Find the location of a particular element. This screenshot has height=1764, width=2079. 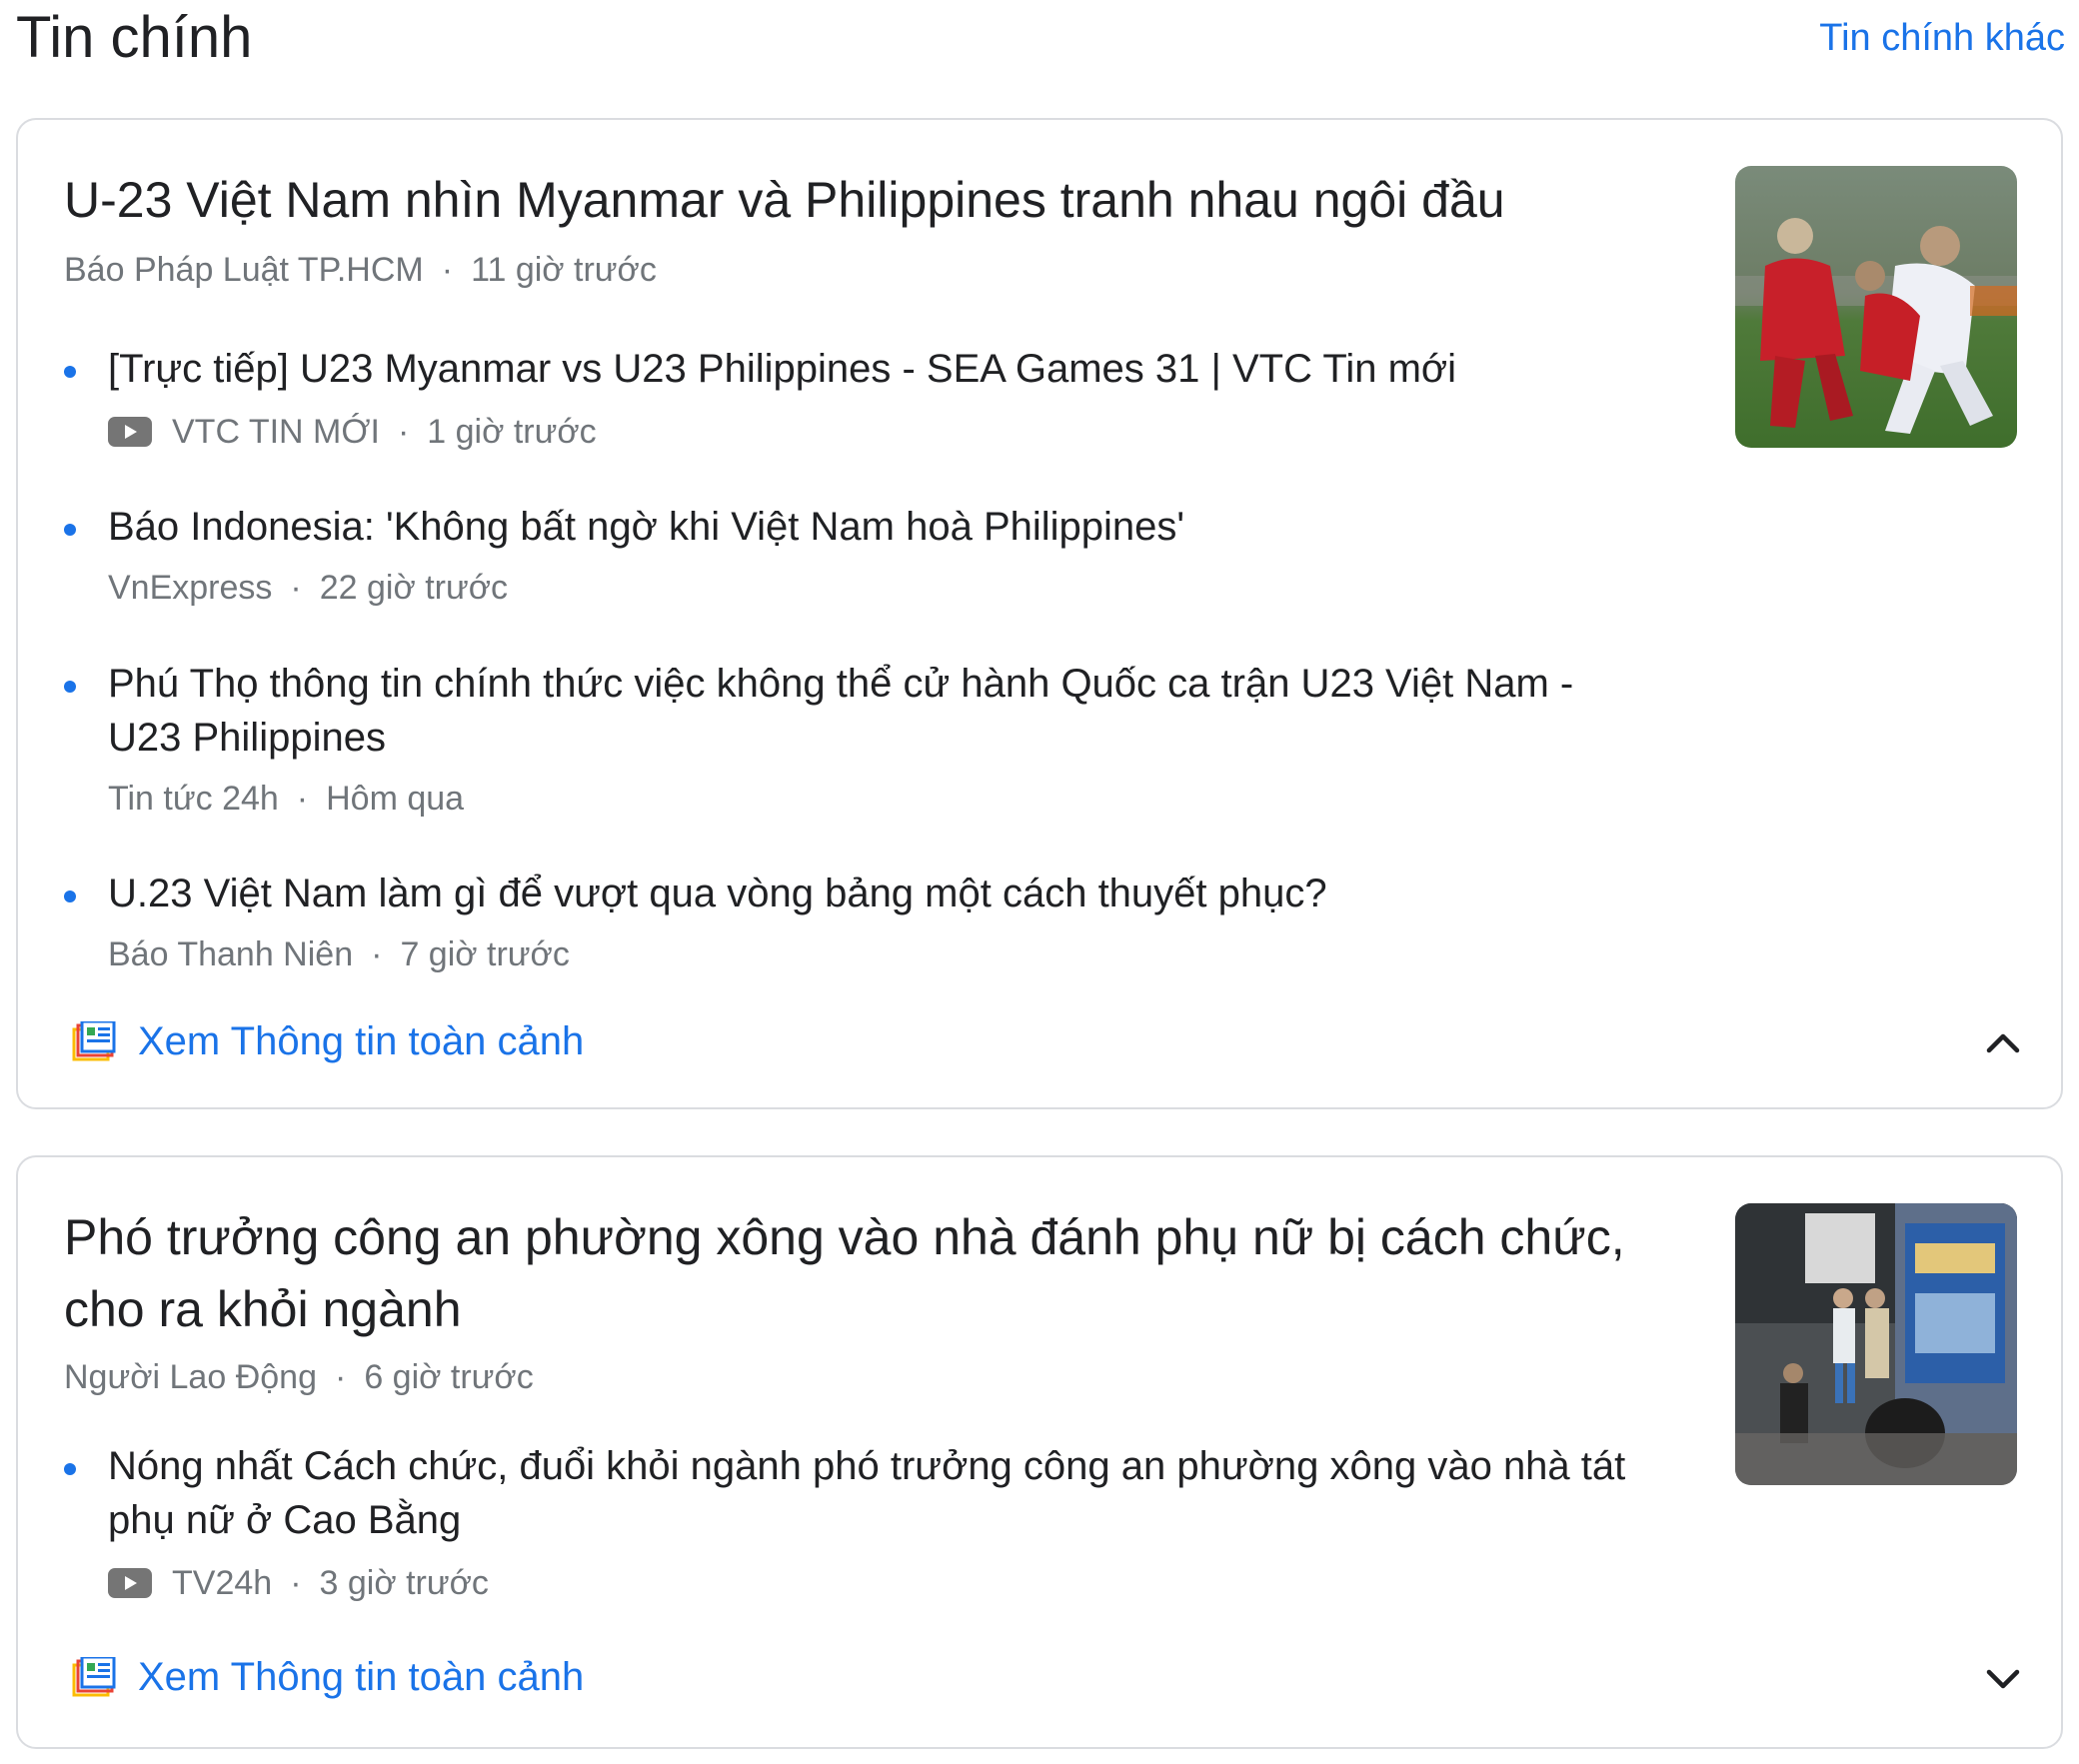

cctv-photo is located at coordinates (1876, 1344).